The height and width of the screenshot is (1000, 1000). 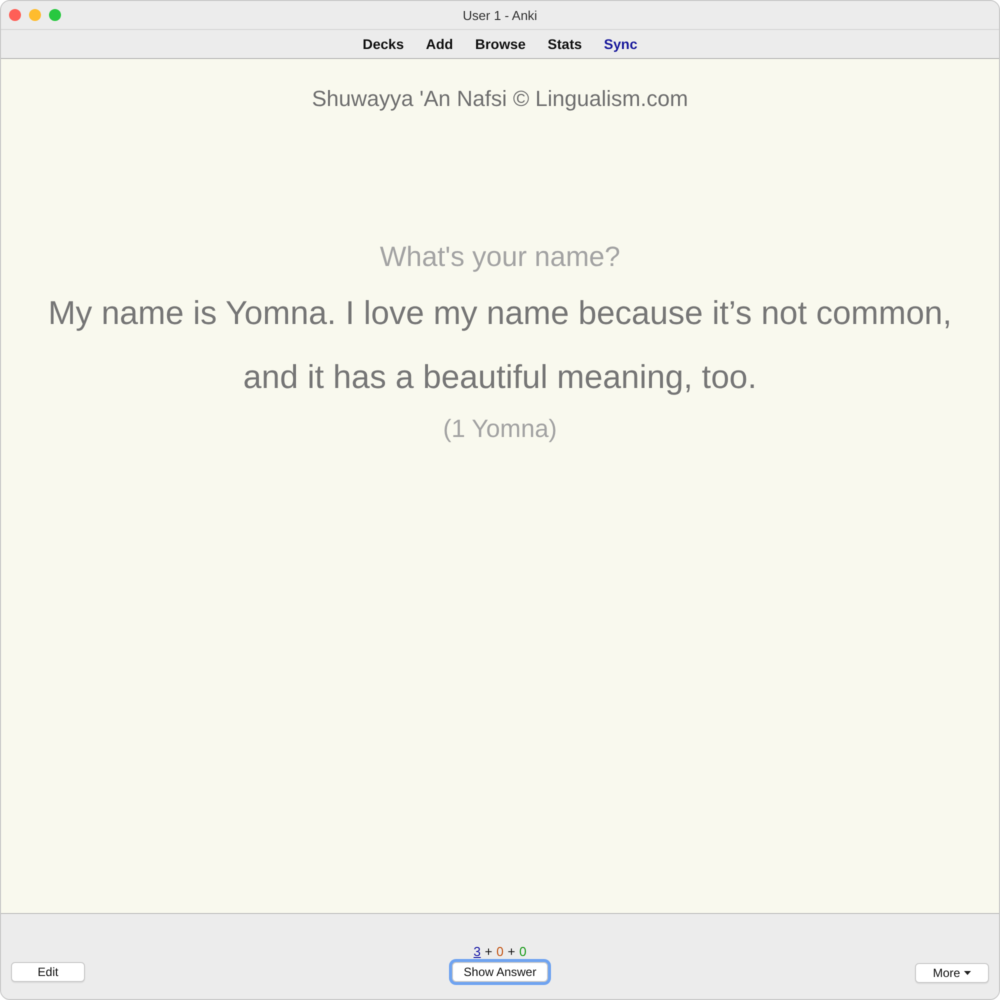 I want to click on more-button: More, so click(x=952, y=973).